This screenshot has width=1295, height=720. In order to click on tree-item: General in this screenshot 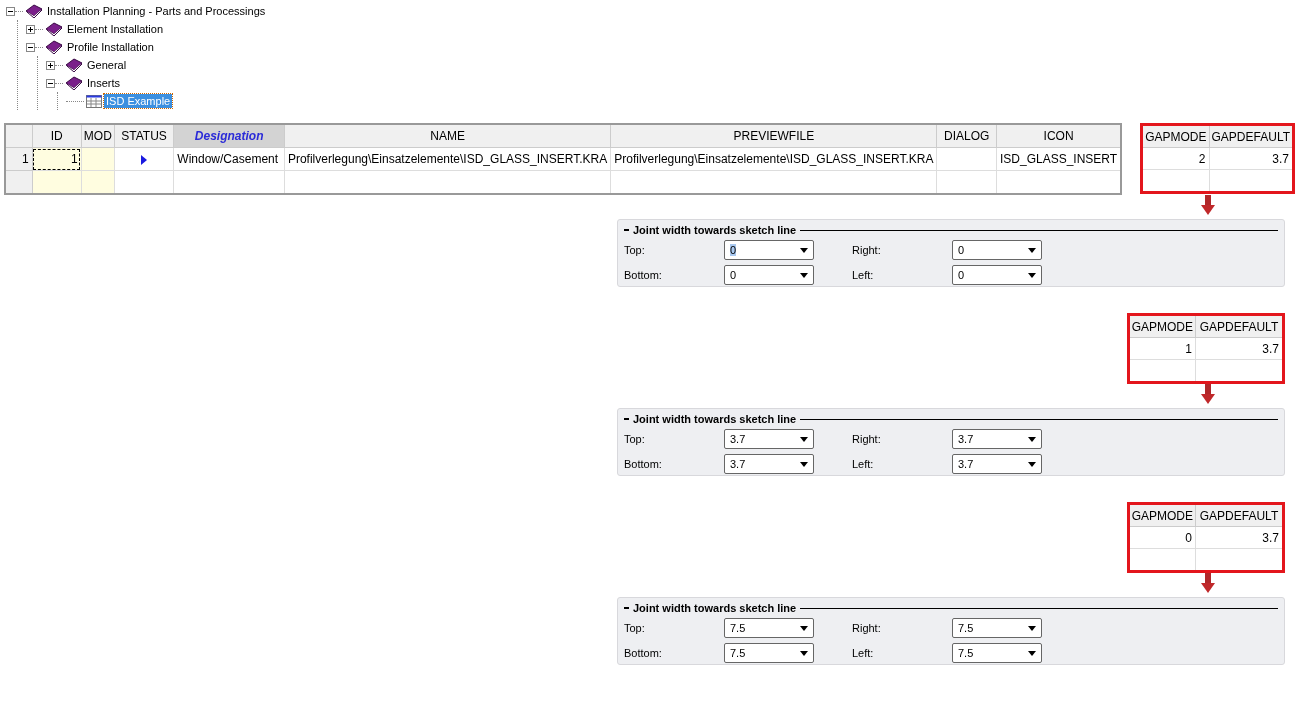, I will do `click(107, 65)`.